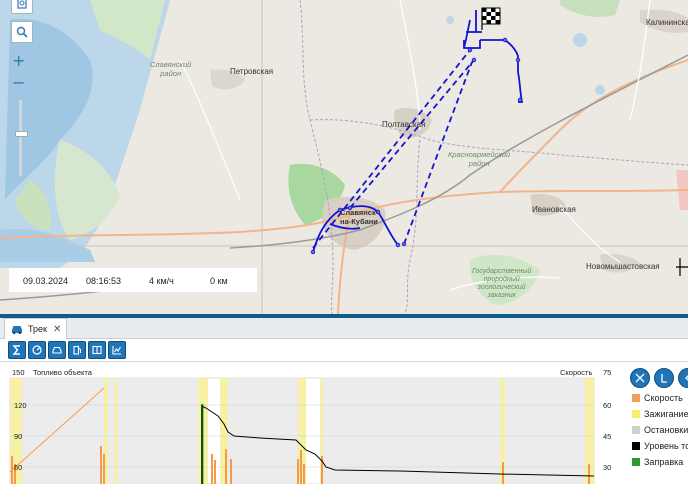  I want to click on left-tick-3: 60, so click(18, 467).